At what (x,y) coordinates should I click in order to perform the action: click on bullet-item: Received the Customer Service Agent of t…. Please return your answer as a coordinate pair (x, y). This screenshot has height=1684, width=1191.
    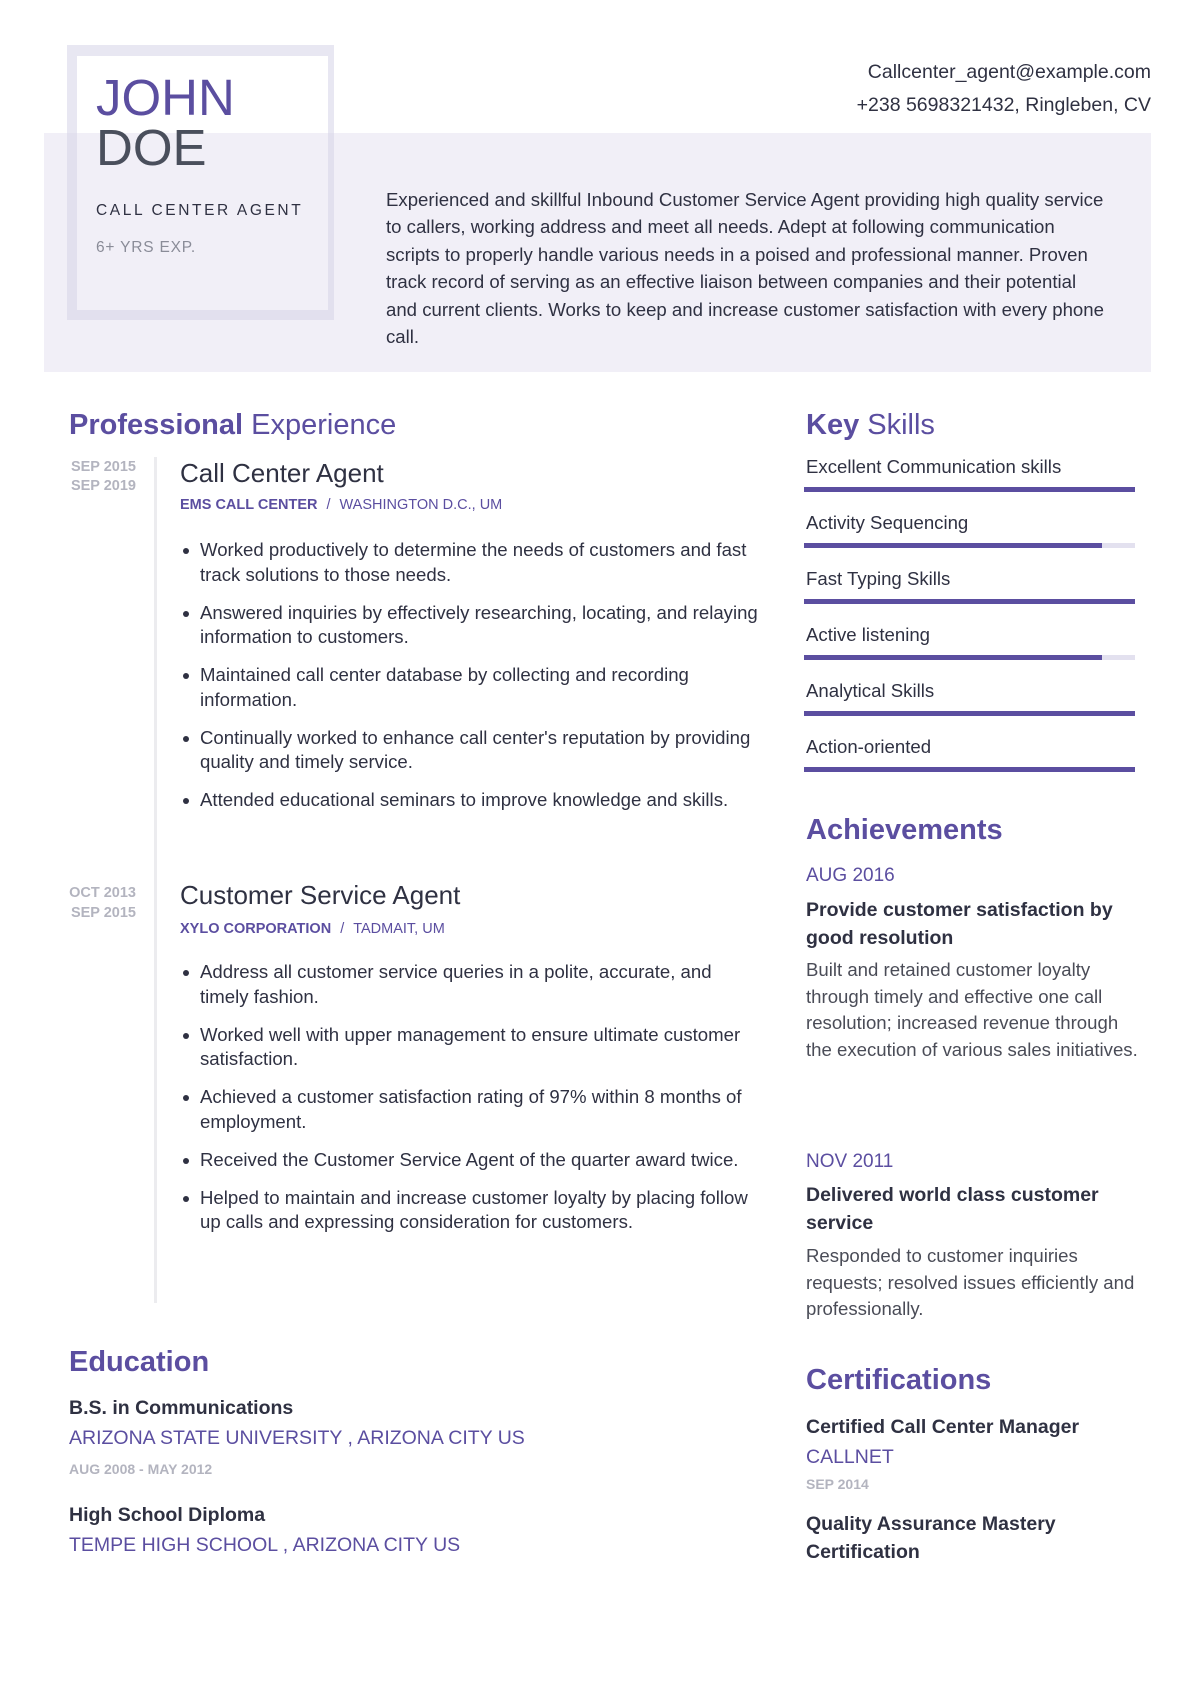
    Looking at the image, I should click on (472, 1160).